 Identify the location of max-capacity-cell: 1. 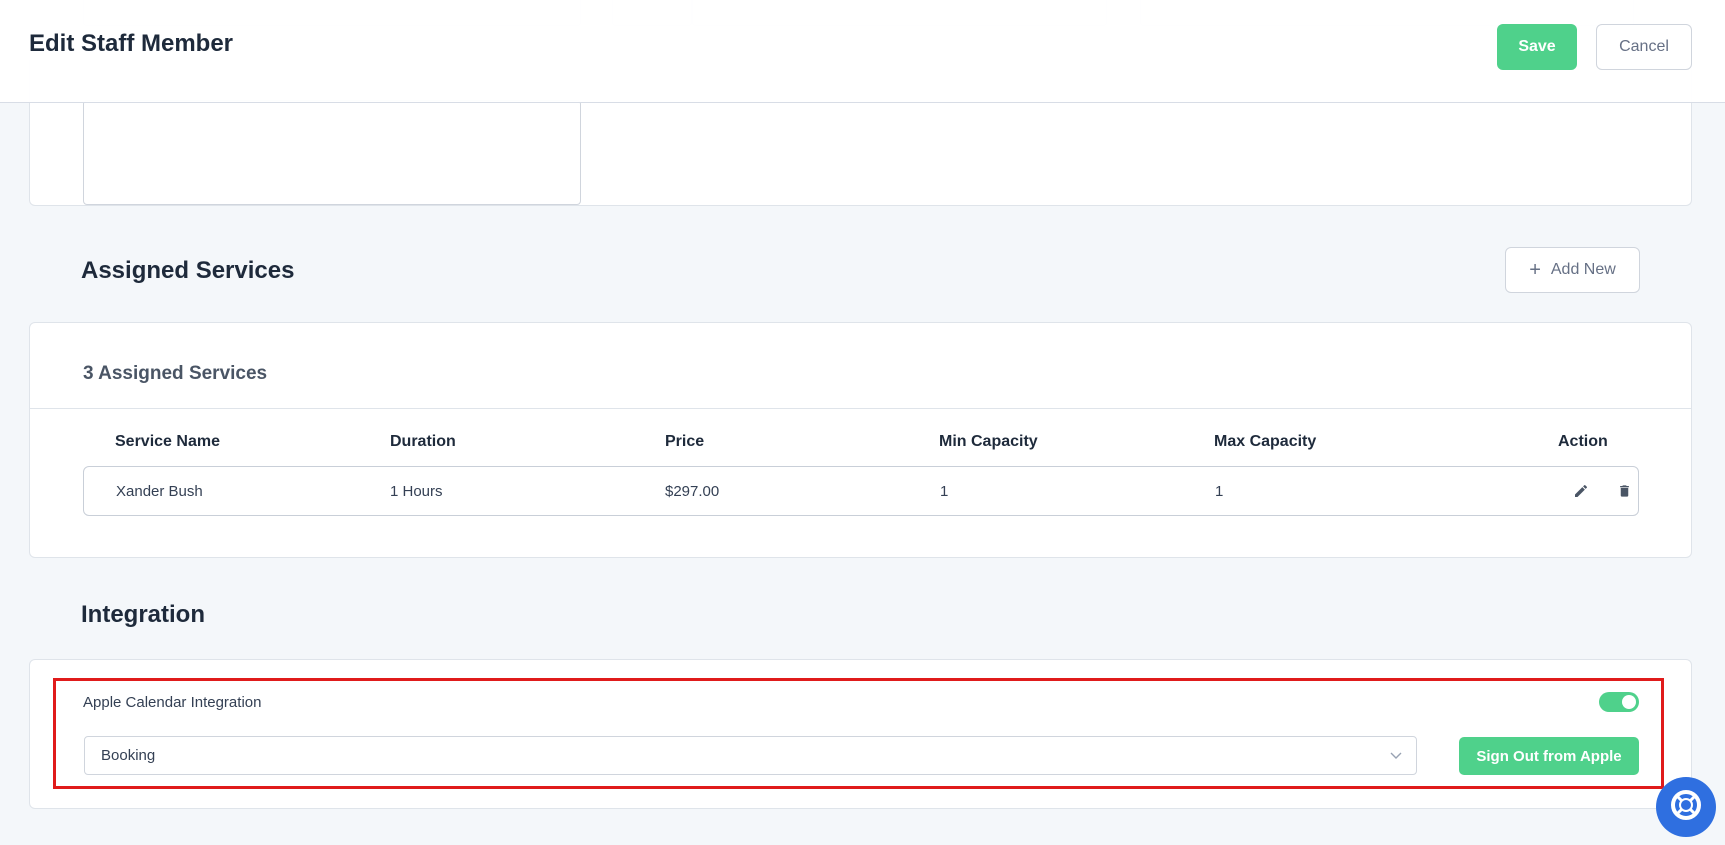
(1219, 491).